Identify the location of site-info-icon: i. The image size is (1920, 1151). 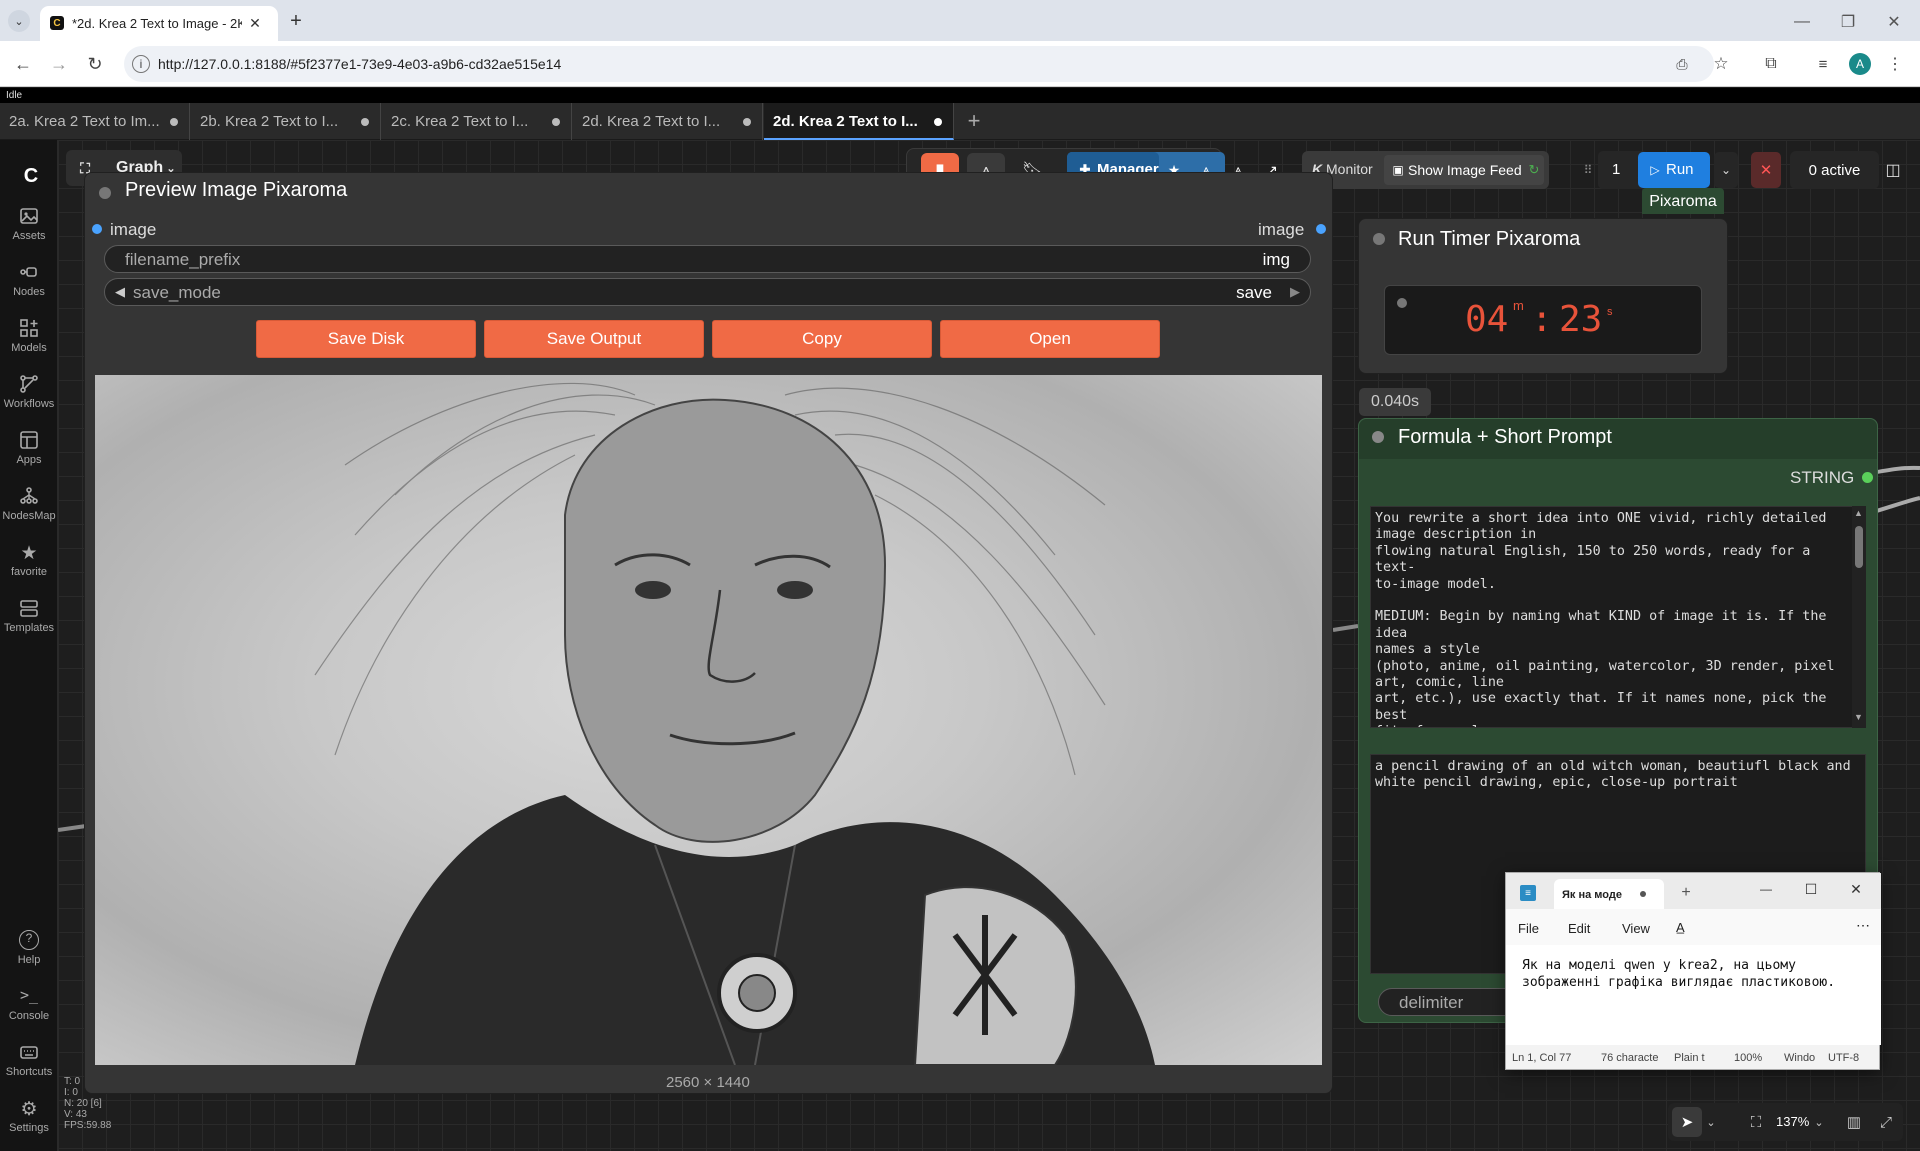
(141, 64).